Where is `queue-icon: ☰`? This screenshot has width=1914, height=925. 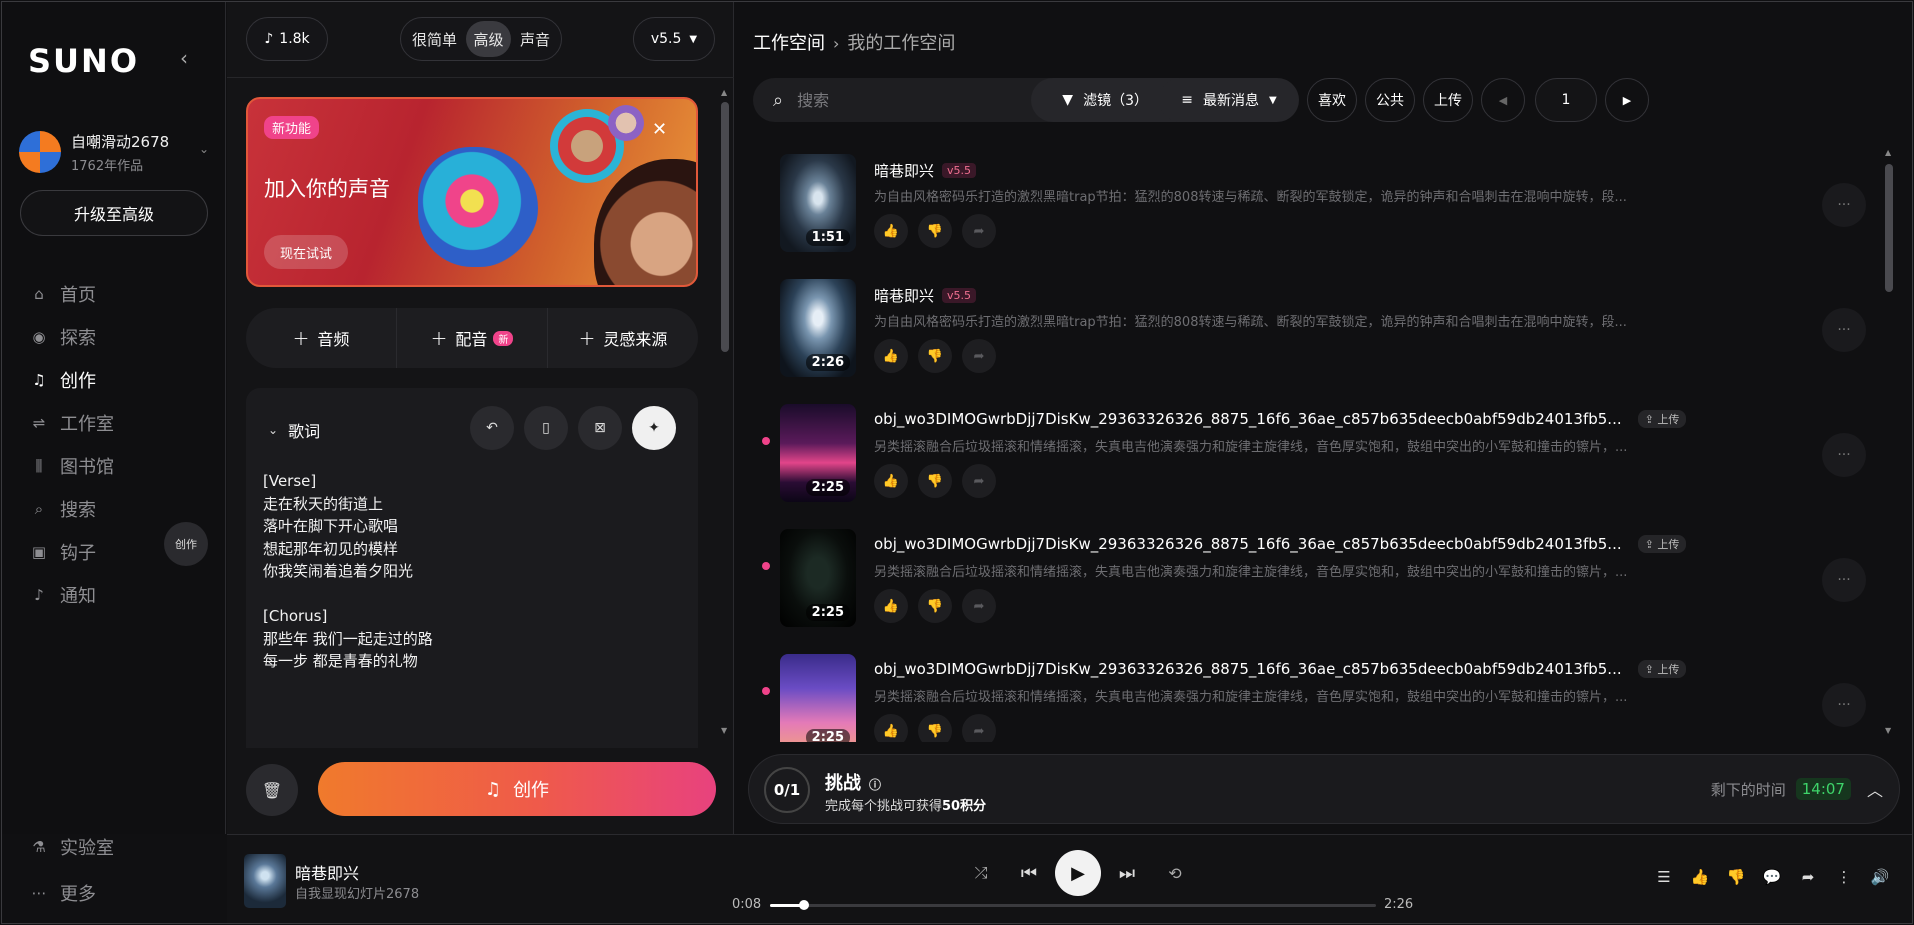
queue-icon: ☰ is located at coordinates (1664, 877).